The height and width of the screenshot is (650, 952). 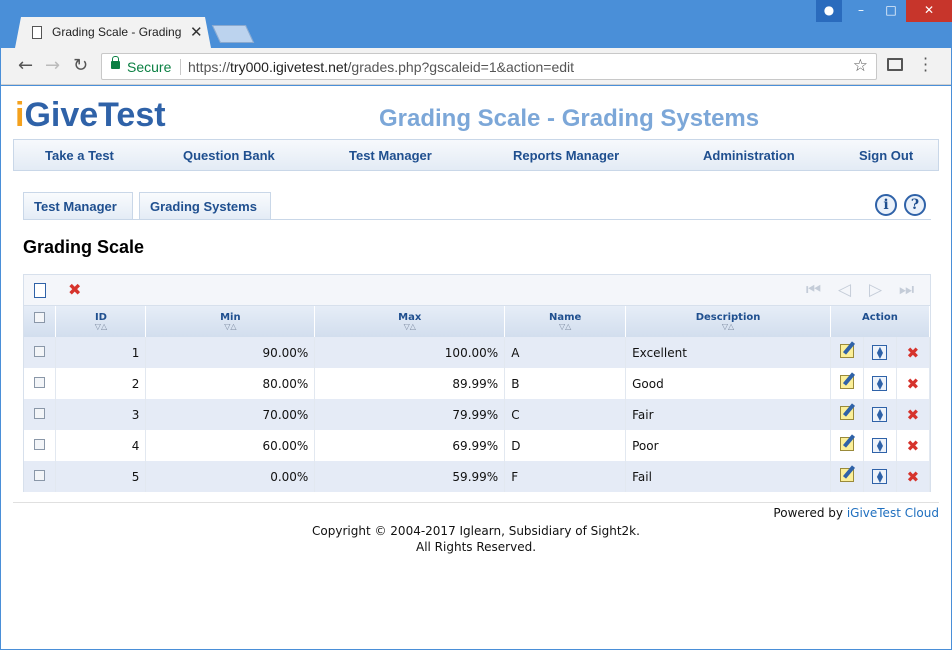 I want to click on header-min: Min ▽△, so click(x=230, y=321).